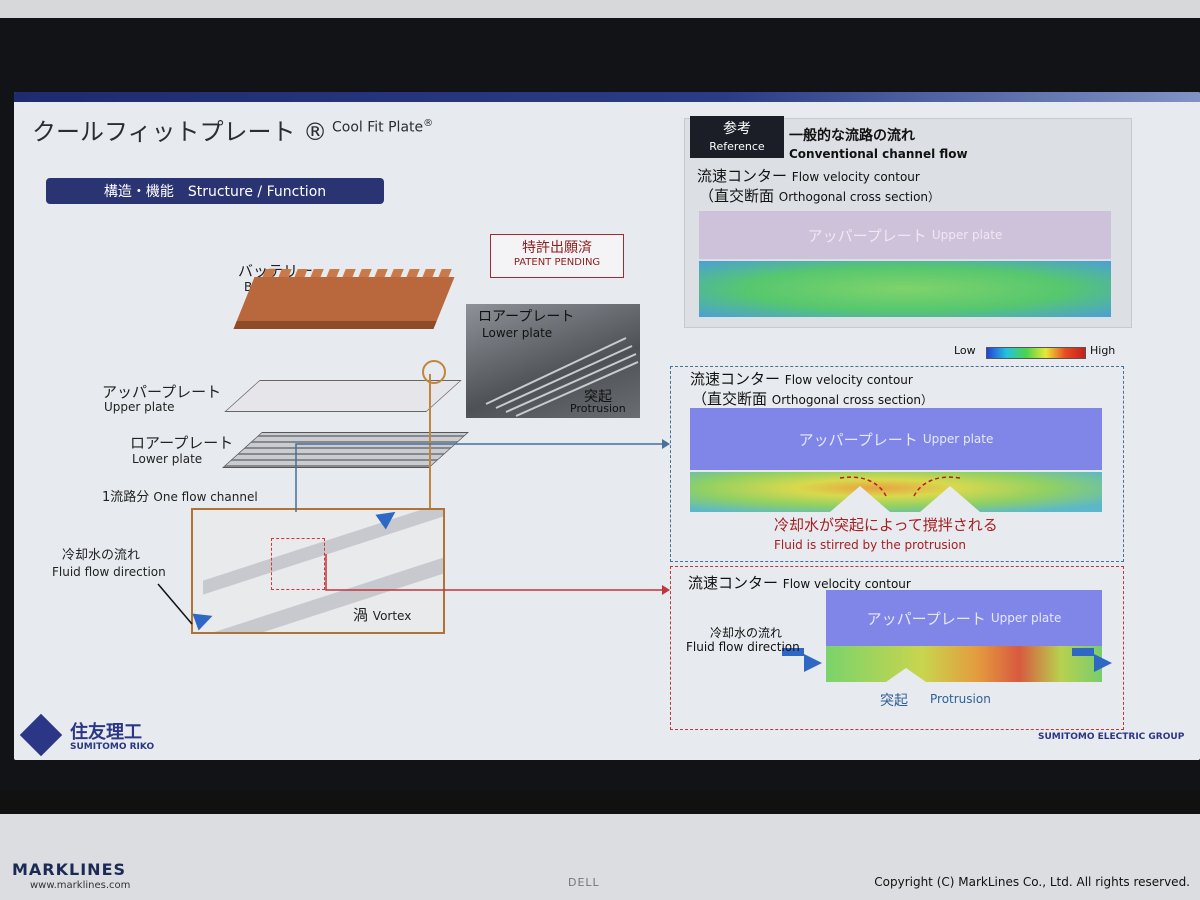 This screenshot has height=900, width=1200. What do you see at coordinates (960, 699) in the screenshot?
I see `contour2-protrusion-en: Protrusion` at bounding box center [960, 699].